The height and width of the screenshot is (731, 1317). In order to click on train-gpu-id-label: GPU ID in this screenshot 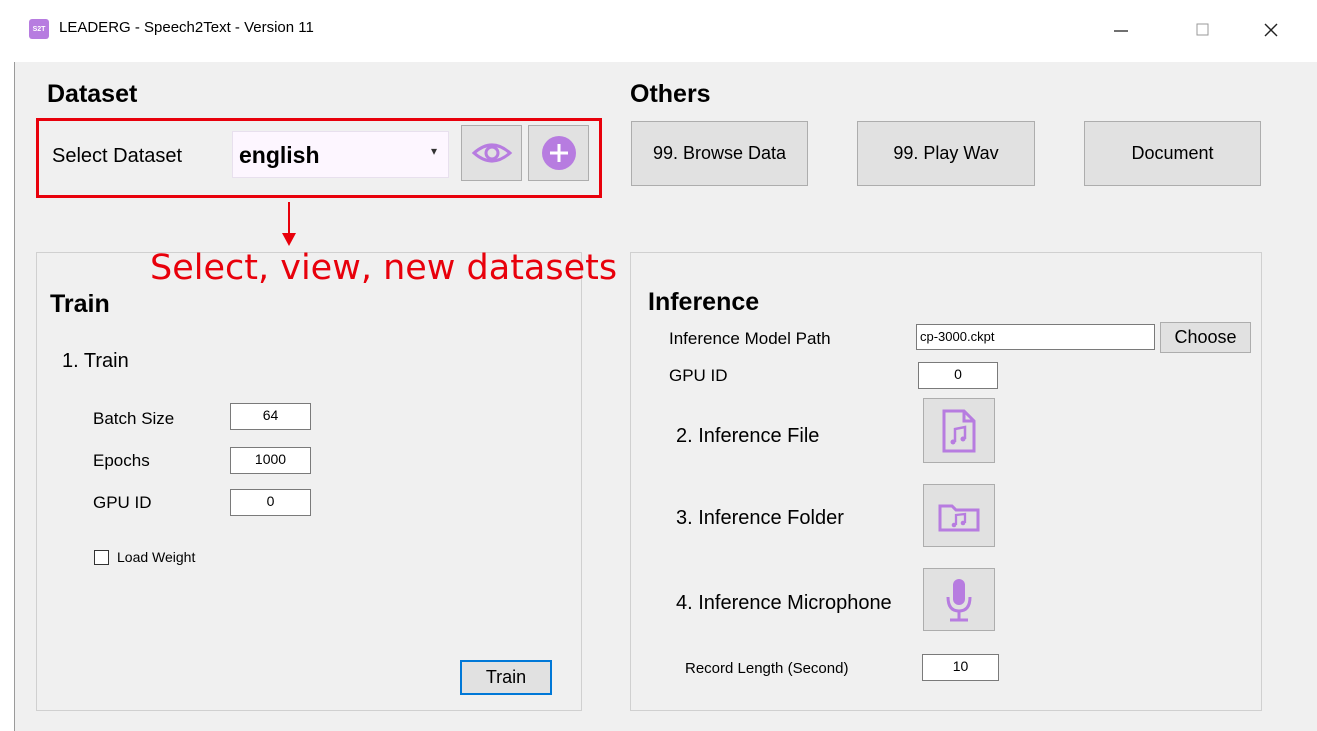, I will do `click(122, 502)`.